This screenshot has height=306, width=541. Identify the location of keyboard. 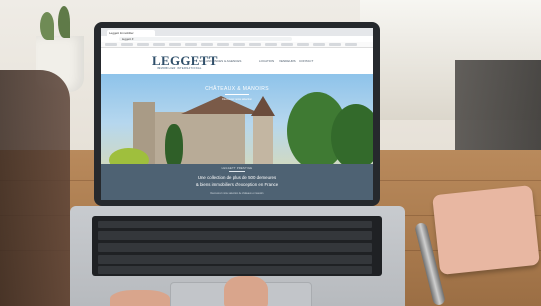
(237, 246).